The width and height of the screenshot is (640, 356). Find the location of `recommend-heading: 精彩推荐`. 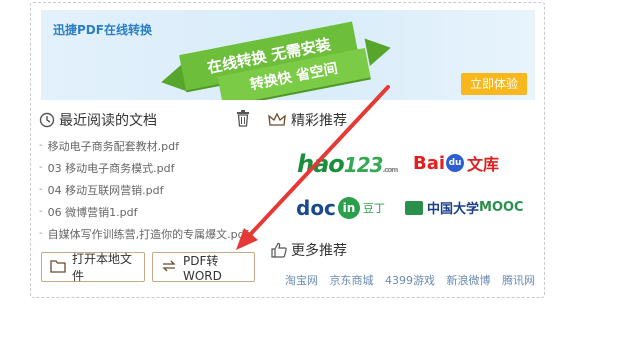

recommend-heading: 精彩推荐 is located at coordinates (307, 120).